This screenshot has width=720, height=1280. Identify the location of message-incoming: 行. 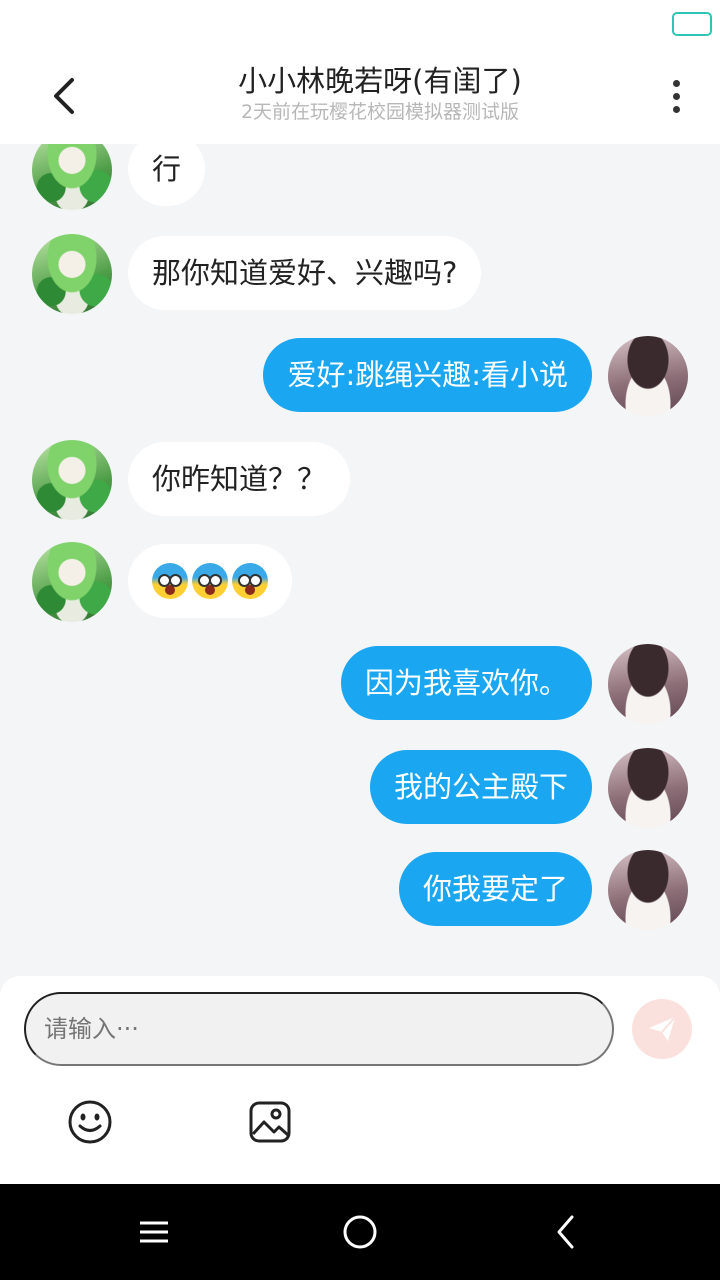
(360, 177).